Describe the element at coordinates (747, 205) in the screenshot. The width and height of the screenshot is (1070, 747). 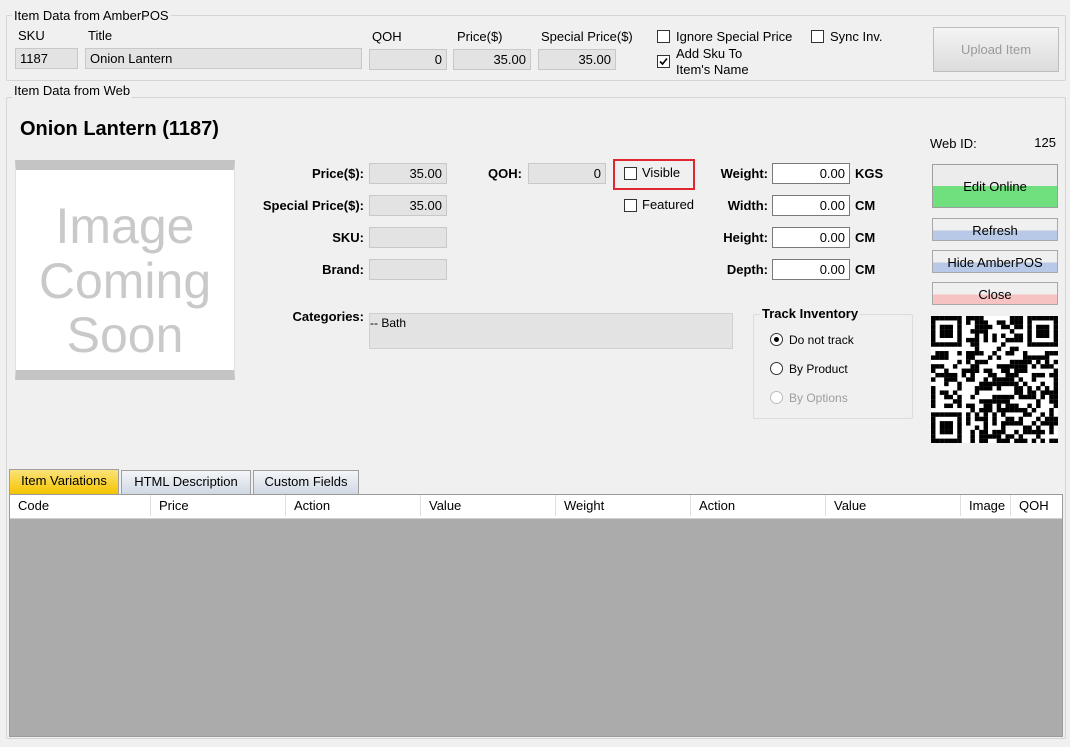
I see `width-label: Width:` at that location.